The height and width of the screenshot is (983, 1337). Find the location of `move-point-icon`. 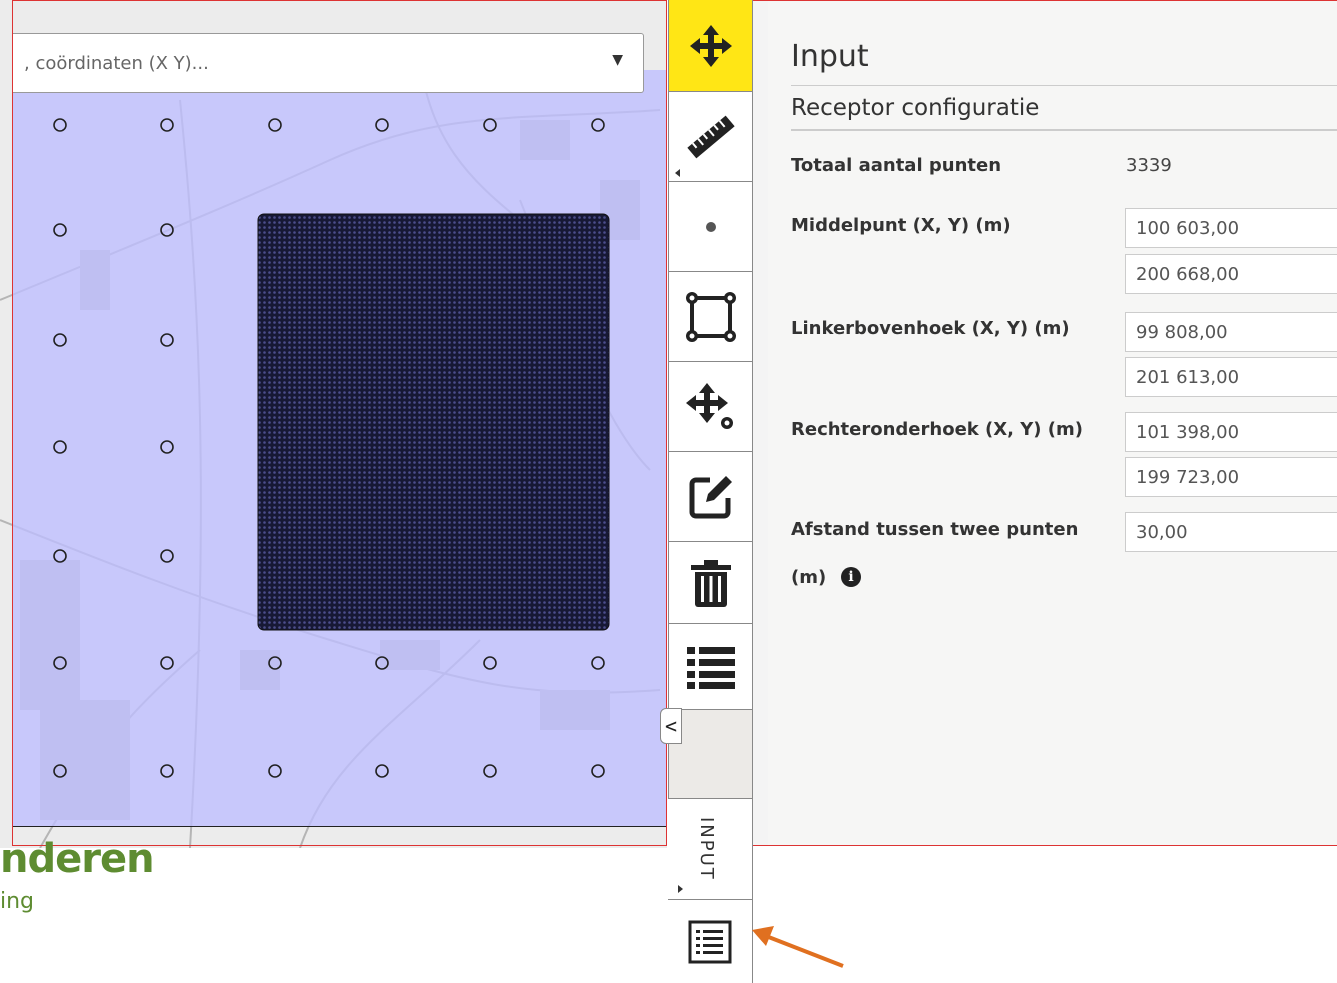

move-point-icon is located at coordinates (709, 405).